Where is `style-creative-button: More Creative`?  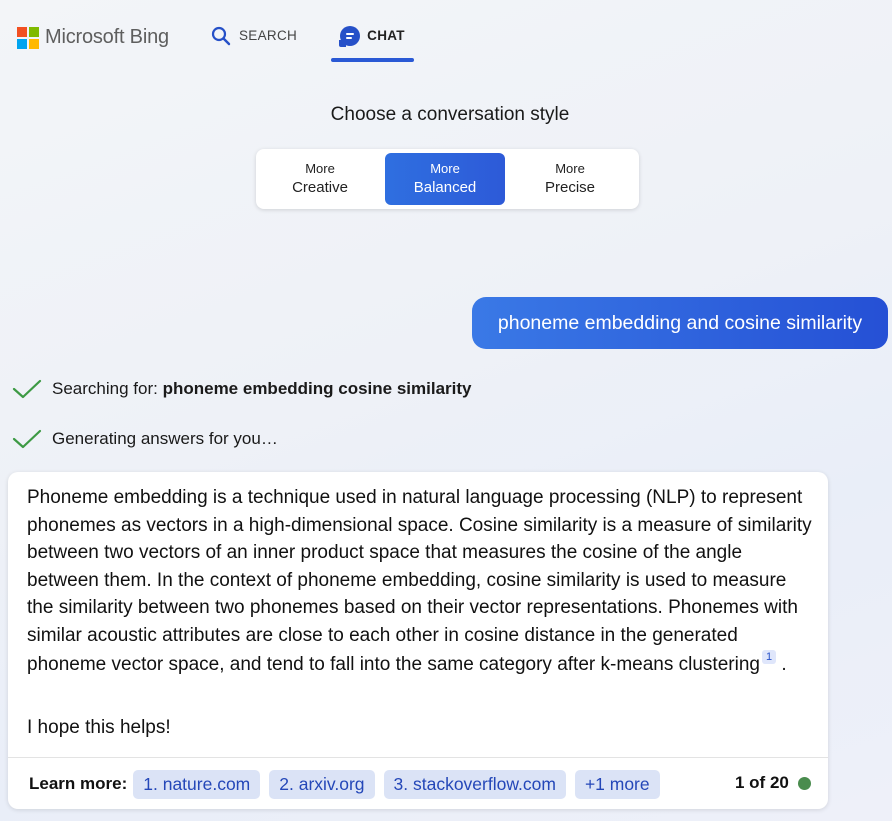 style-creative-button: More Creative is located at coordinates (320, 179).